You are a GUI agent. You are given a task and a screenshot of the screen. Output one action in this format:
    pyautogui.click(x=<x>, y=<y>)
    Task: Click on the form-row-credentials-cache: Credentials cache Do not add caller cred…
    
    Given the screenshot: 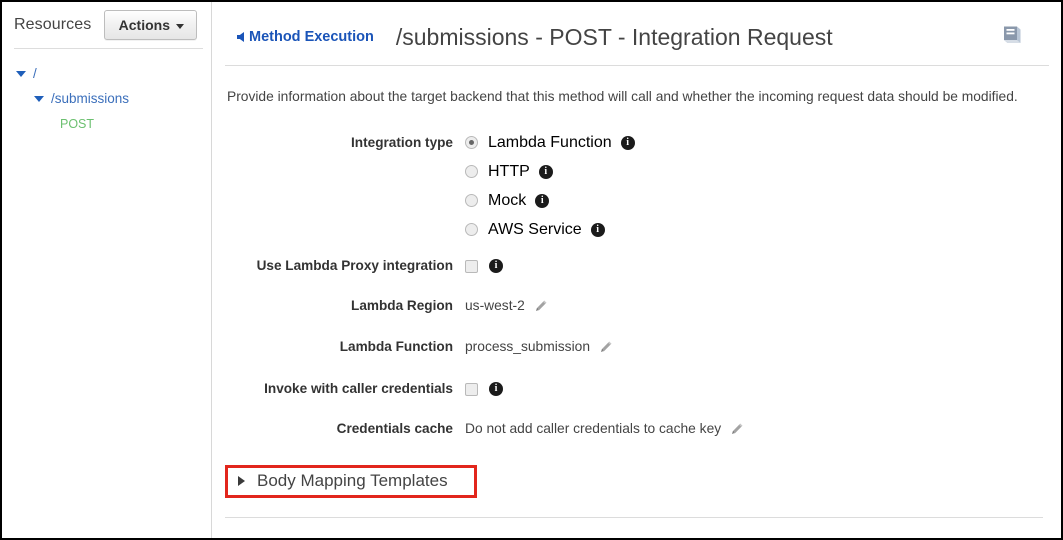 What is the action you would take?
    pyautogui.click(x=643, y=429)
    